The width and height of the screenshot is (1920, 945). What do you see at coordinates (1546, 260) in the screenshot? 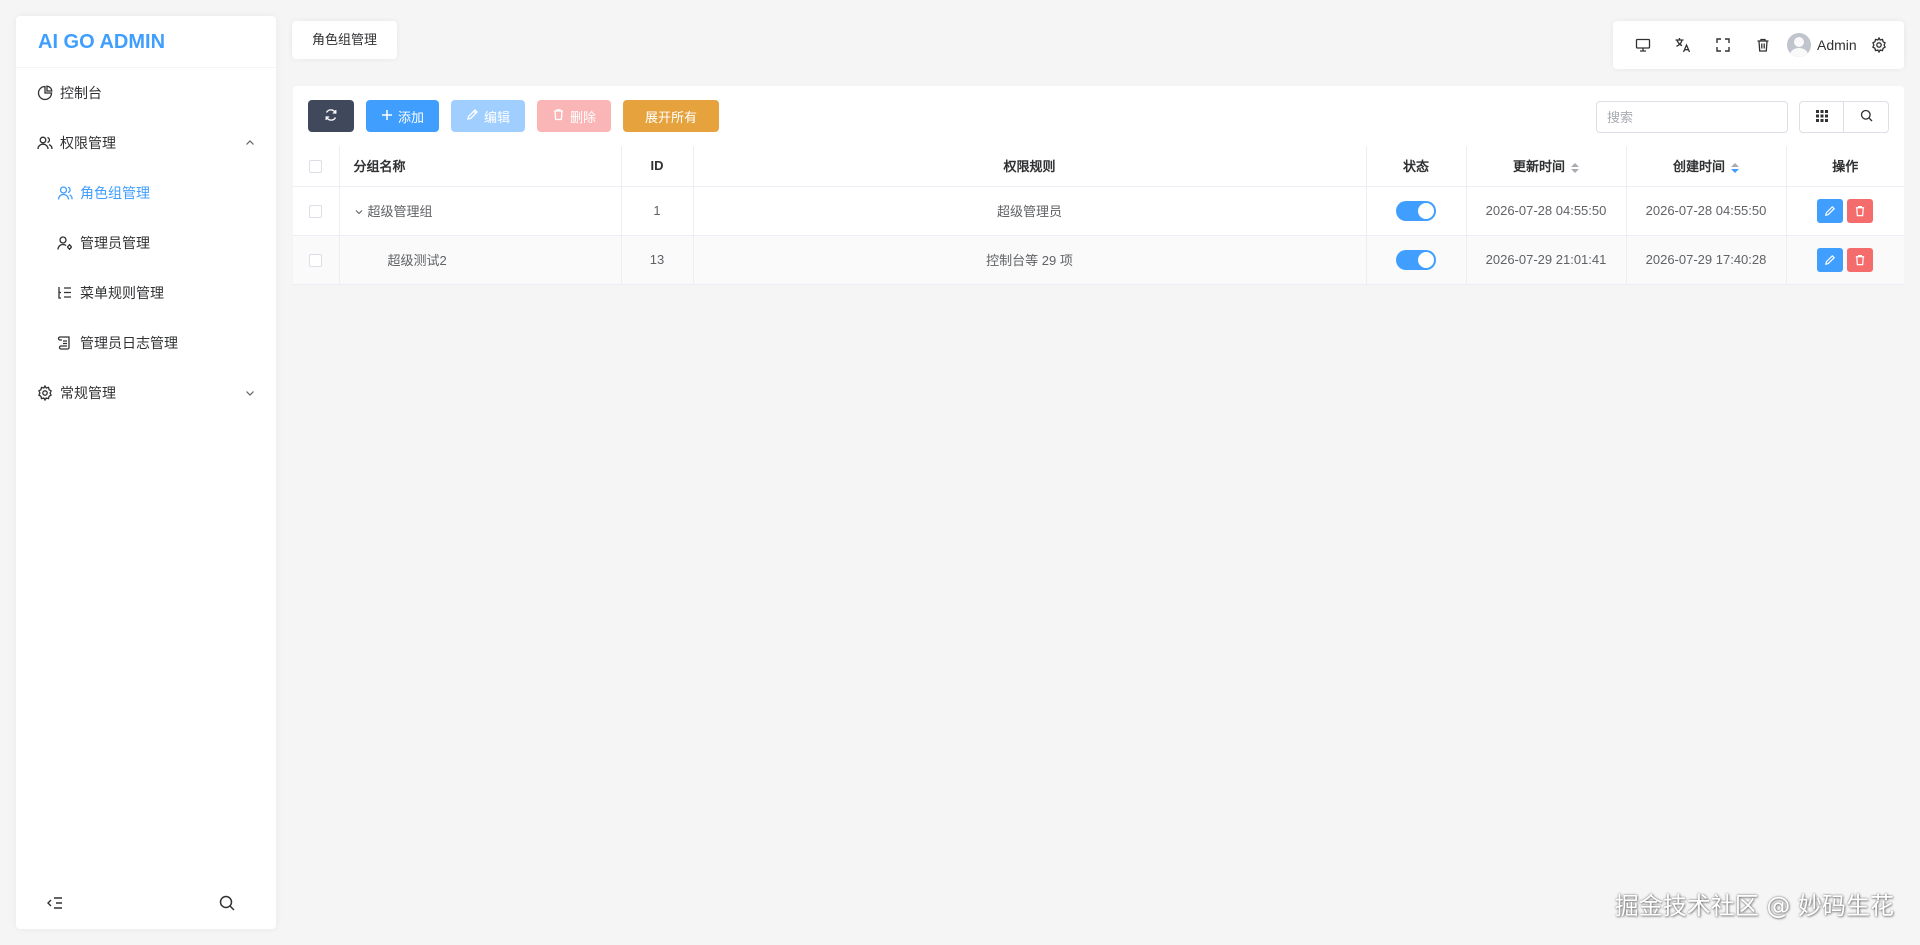
I see `updated-cell: 2026-07-29 21:01:41` at bounding box center [1546, 260].